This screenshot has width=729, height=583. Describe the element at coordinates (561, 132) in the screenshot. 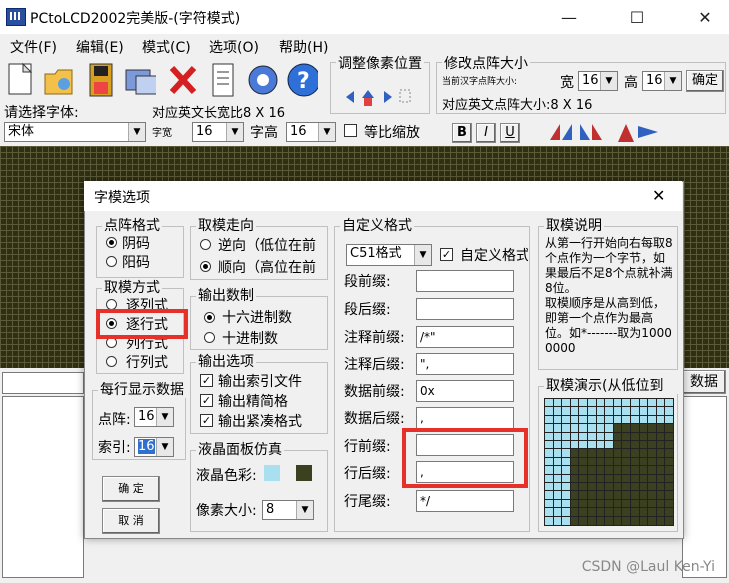

I see `rotate-left-icon` at that location.